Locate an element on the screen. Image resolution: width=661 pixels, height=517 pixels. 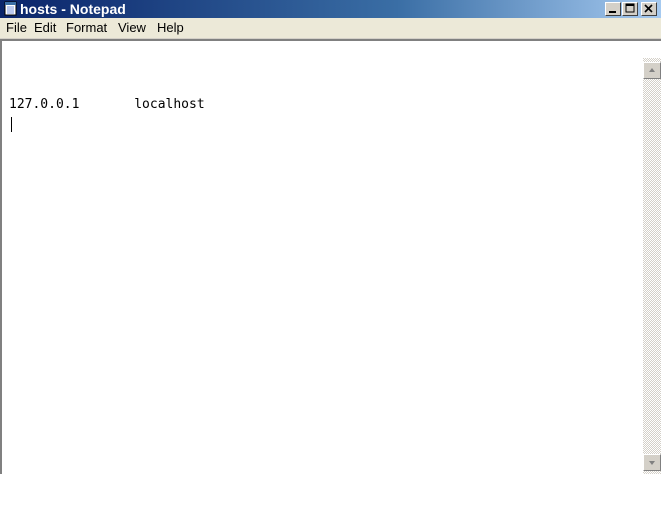
scroll-up-button is located at coordinates (652, 70).